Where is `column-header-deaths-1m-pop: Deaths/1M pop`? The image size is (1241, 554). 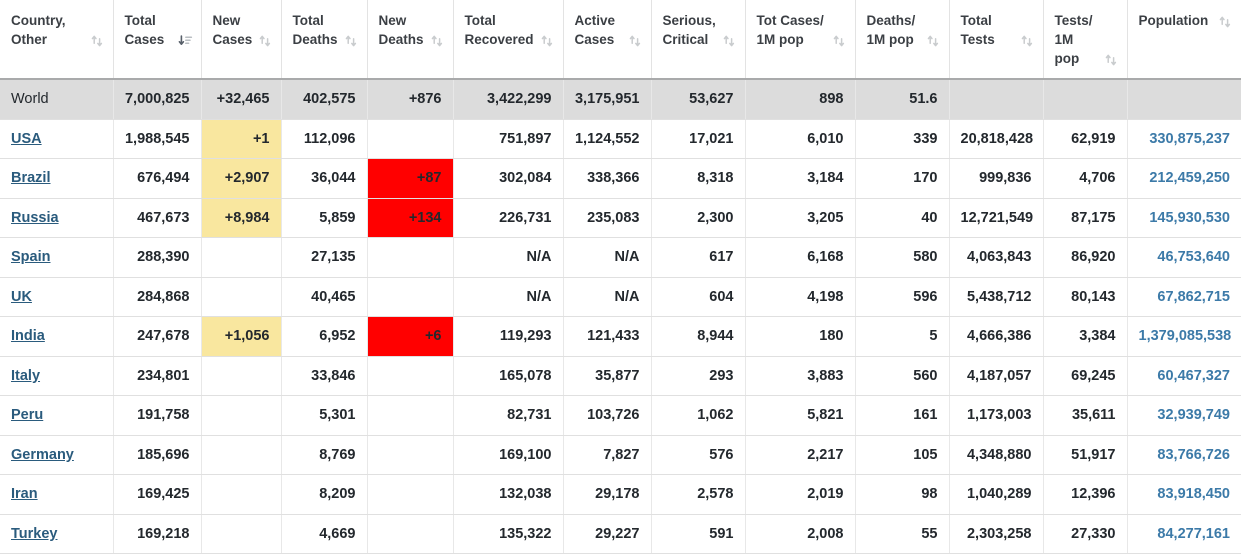
column-header-deaths-1m-pop: Deaths/1M pop is located at coordinates (902, 40).